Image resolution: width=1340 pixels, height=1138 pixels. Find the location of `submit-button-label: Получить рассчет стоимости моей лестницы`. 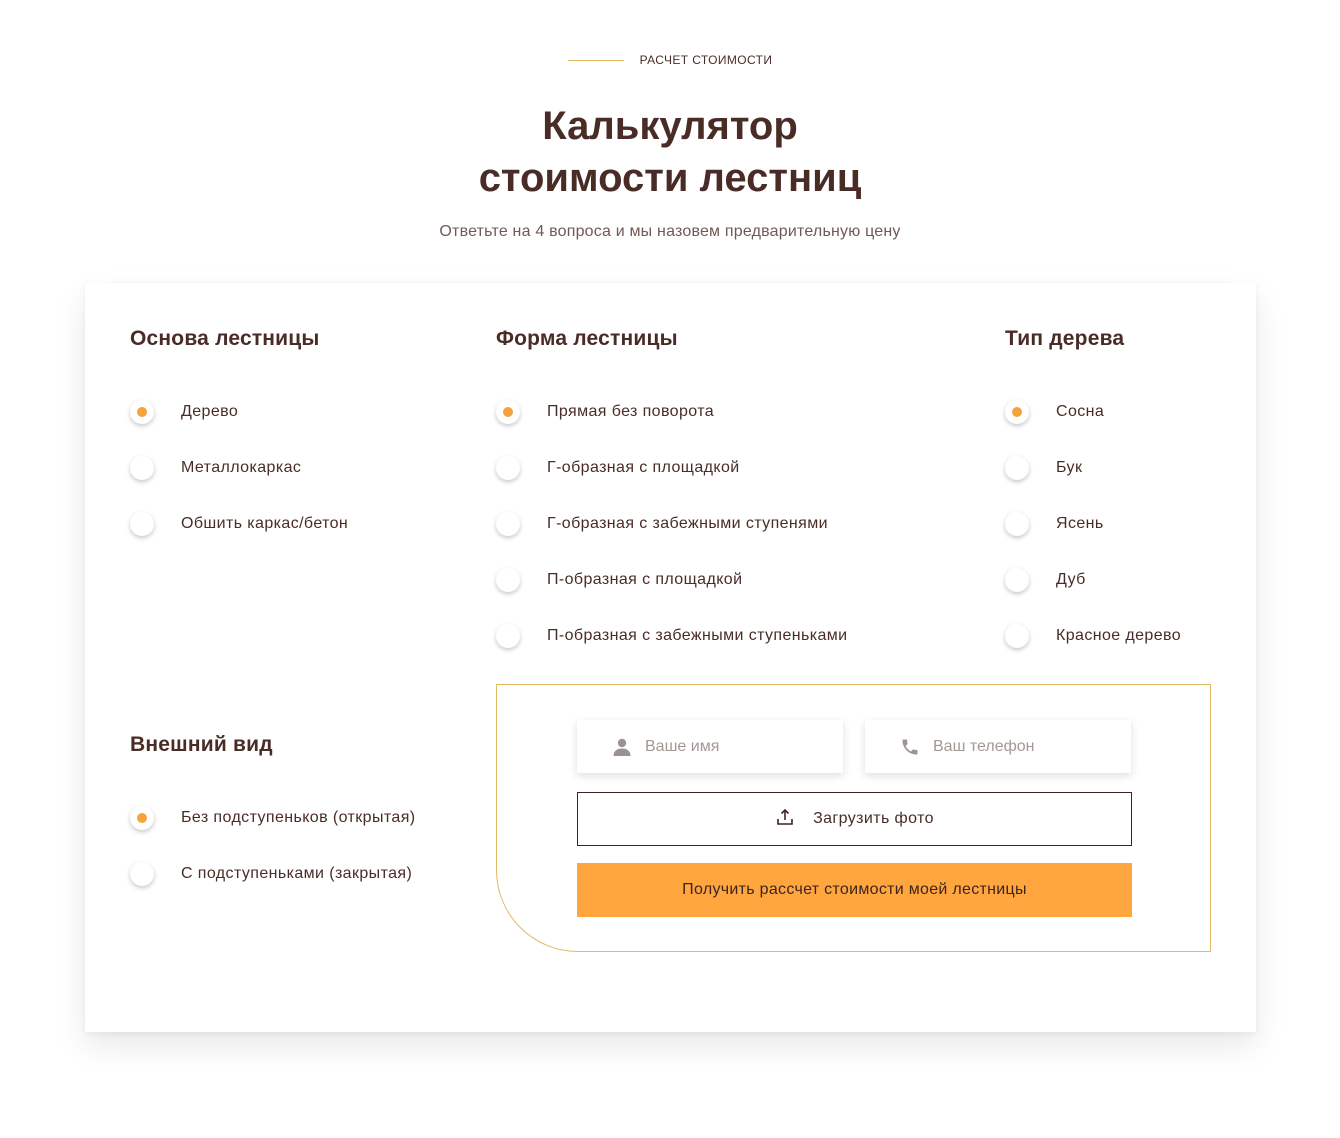

submit-button-label: Получить рассчет стоимости моей лестницы is located at coordinates (854, 889).